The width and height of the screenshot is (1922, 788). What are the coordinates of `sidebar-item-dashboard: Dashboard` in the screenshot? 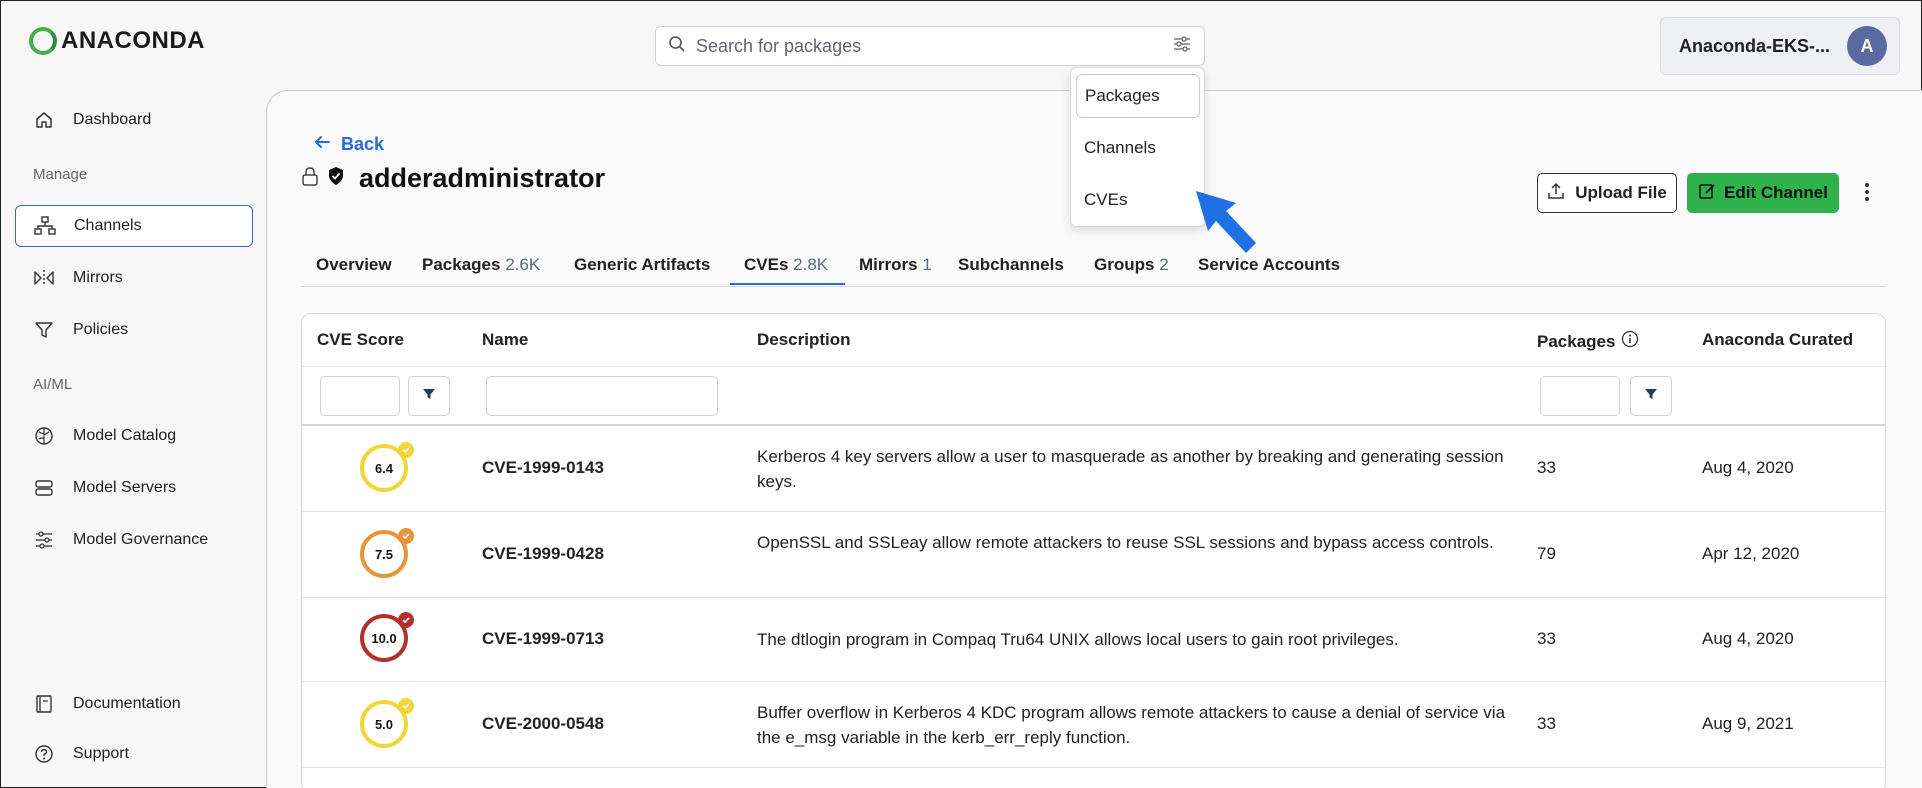 It's located at (134, 120).